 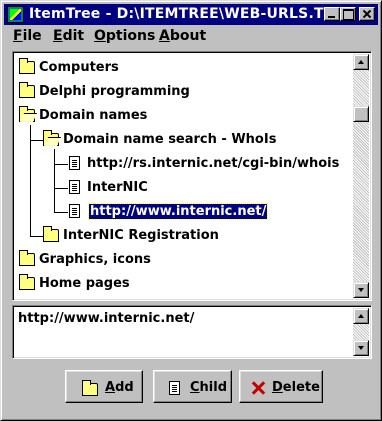 What do you see at coordinates (79, 67) in the screenshot?
I see `tree-node-label: Computers` at bounding box center [79, 67].